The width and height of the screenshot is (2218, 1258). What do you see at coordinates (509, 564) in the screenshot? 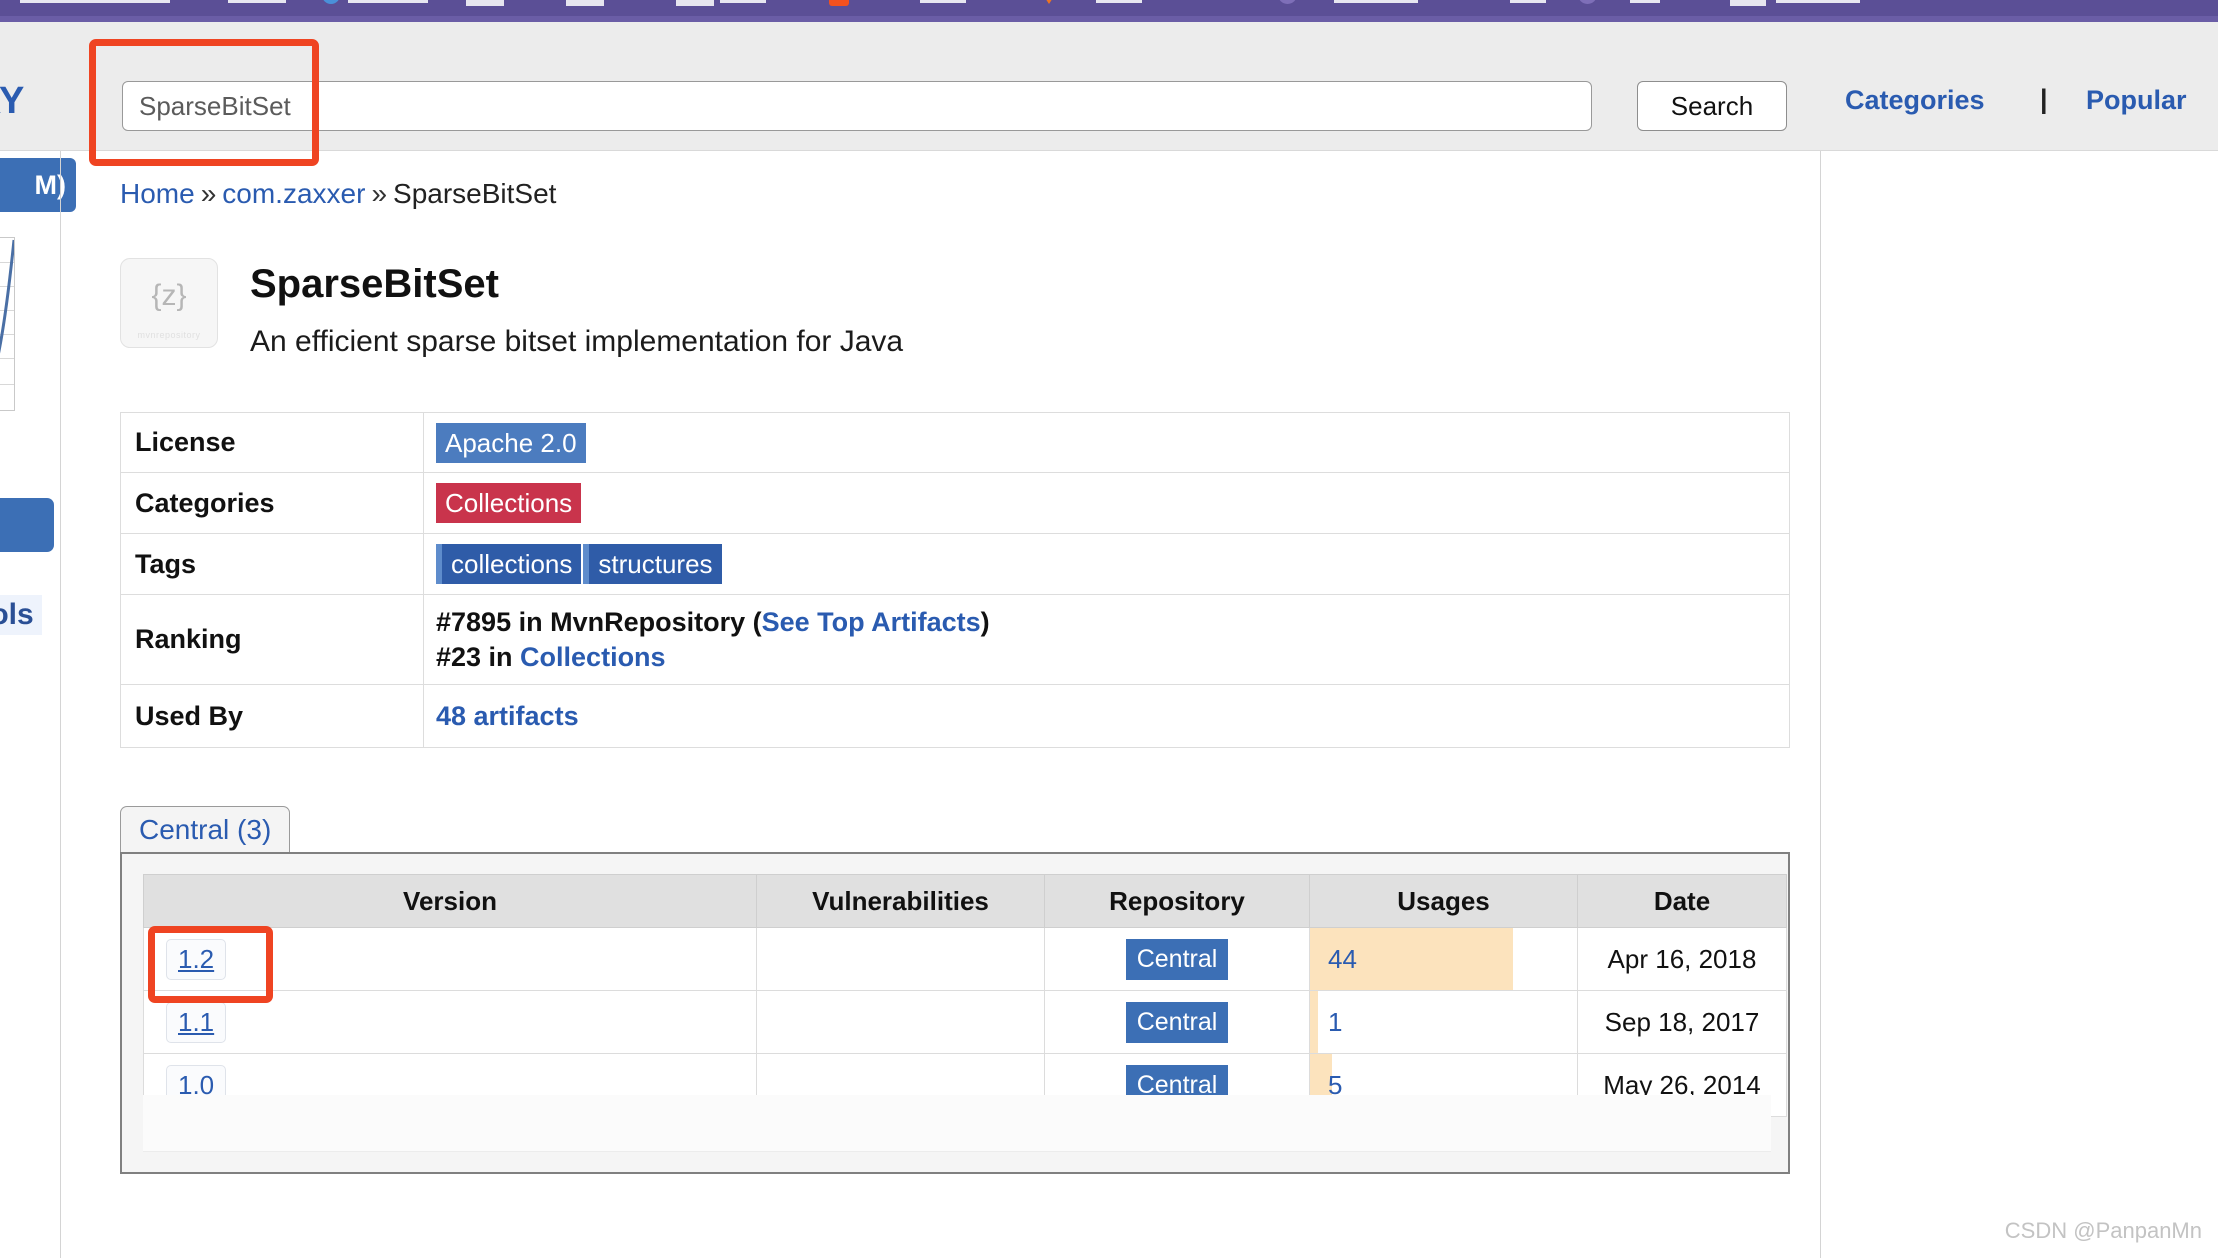
I see `tag-badge: collections` at bounding box center [509, 564].